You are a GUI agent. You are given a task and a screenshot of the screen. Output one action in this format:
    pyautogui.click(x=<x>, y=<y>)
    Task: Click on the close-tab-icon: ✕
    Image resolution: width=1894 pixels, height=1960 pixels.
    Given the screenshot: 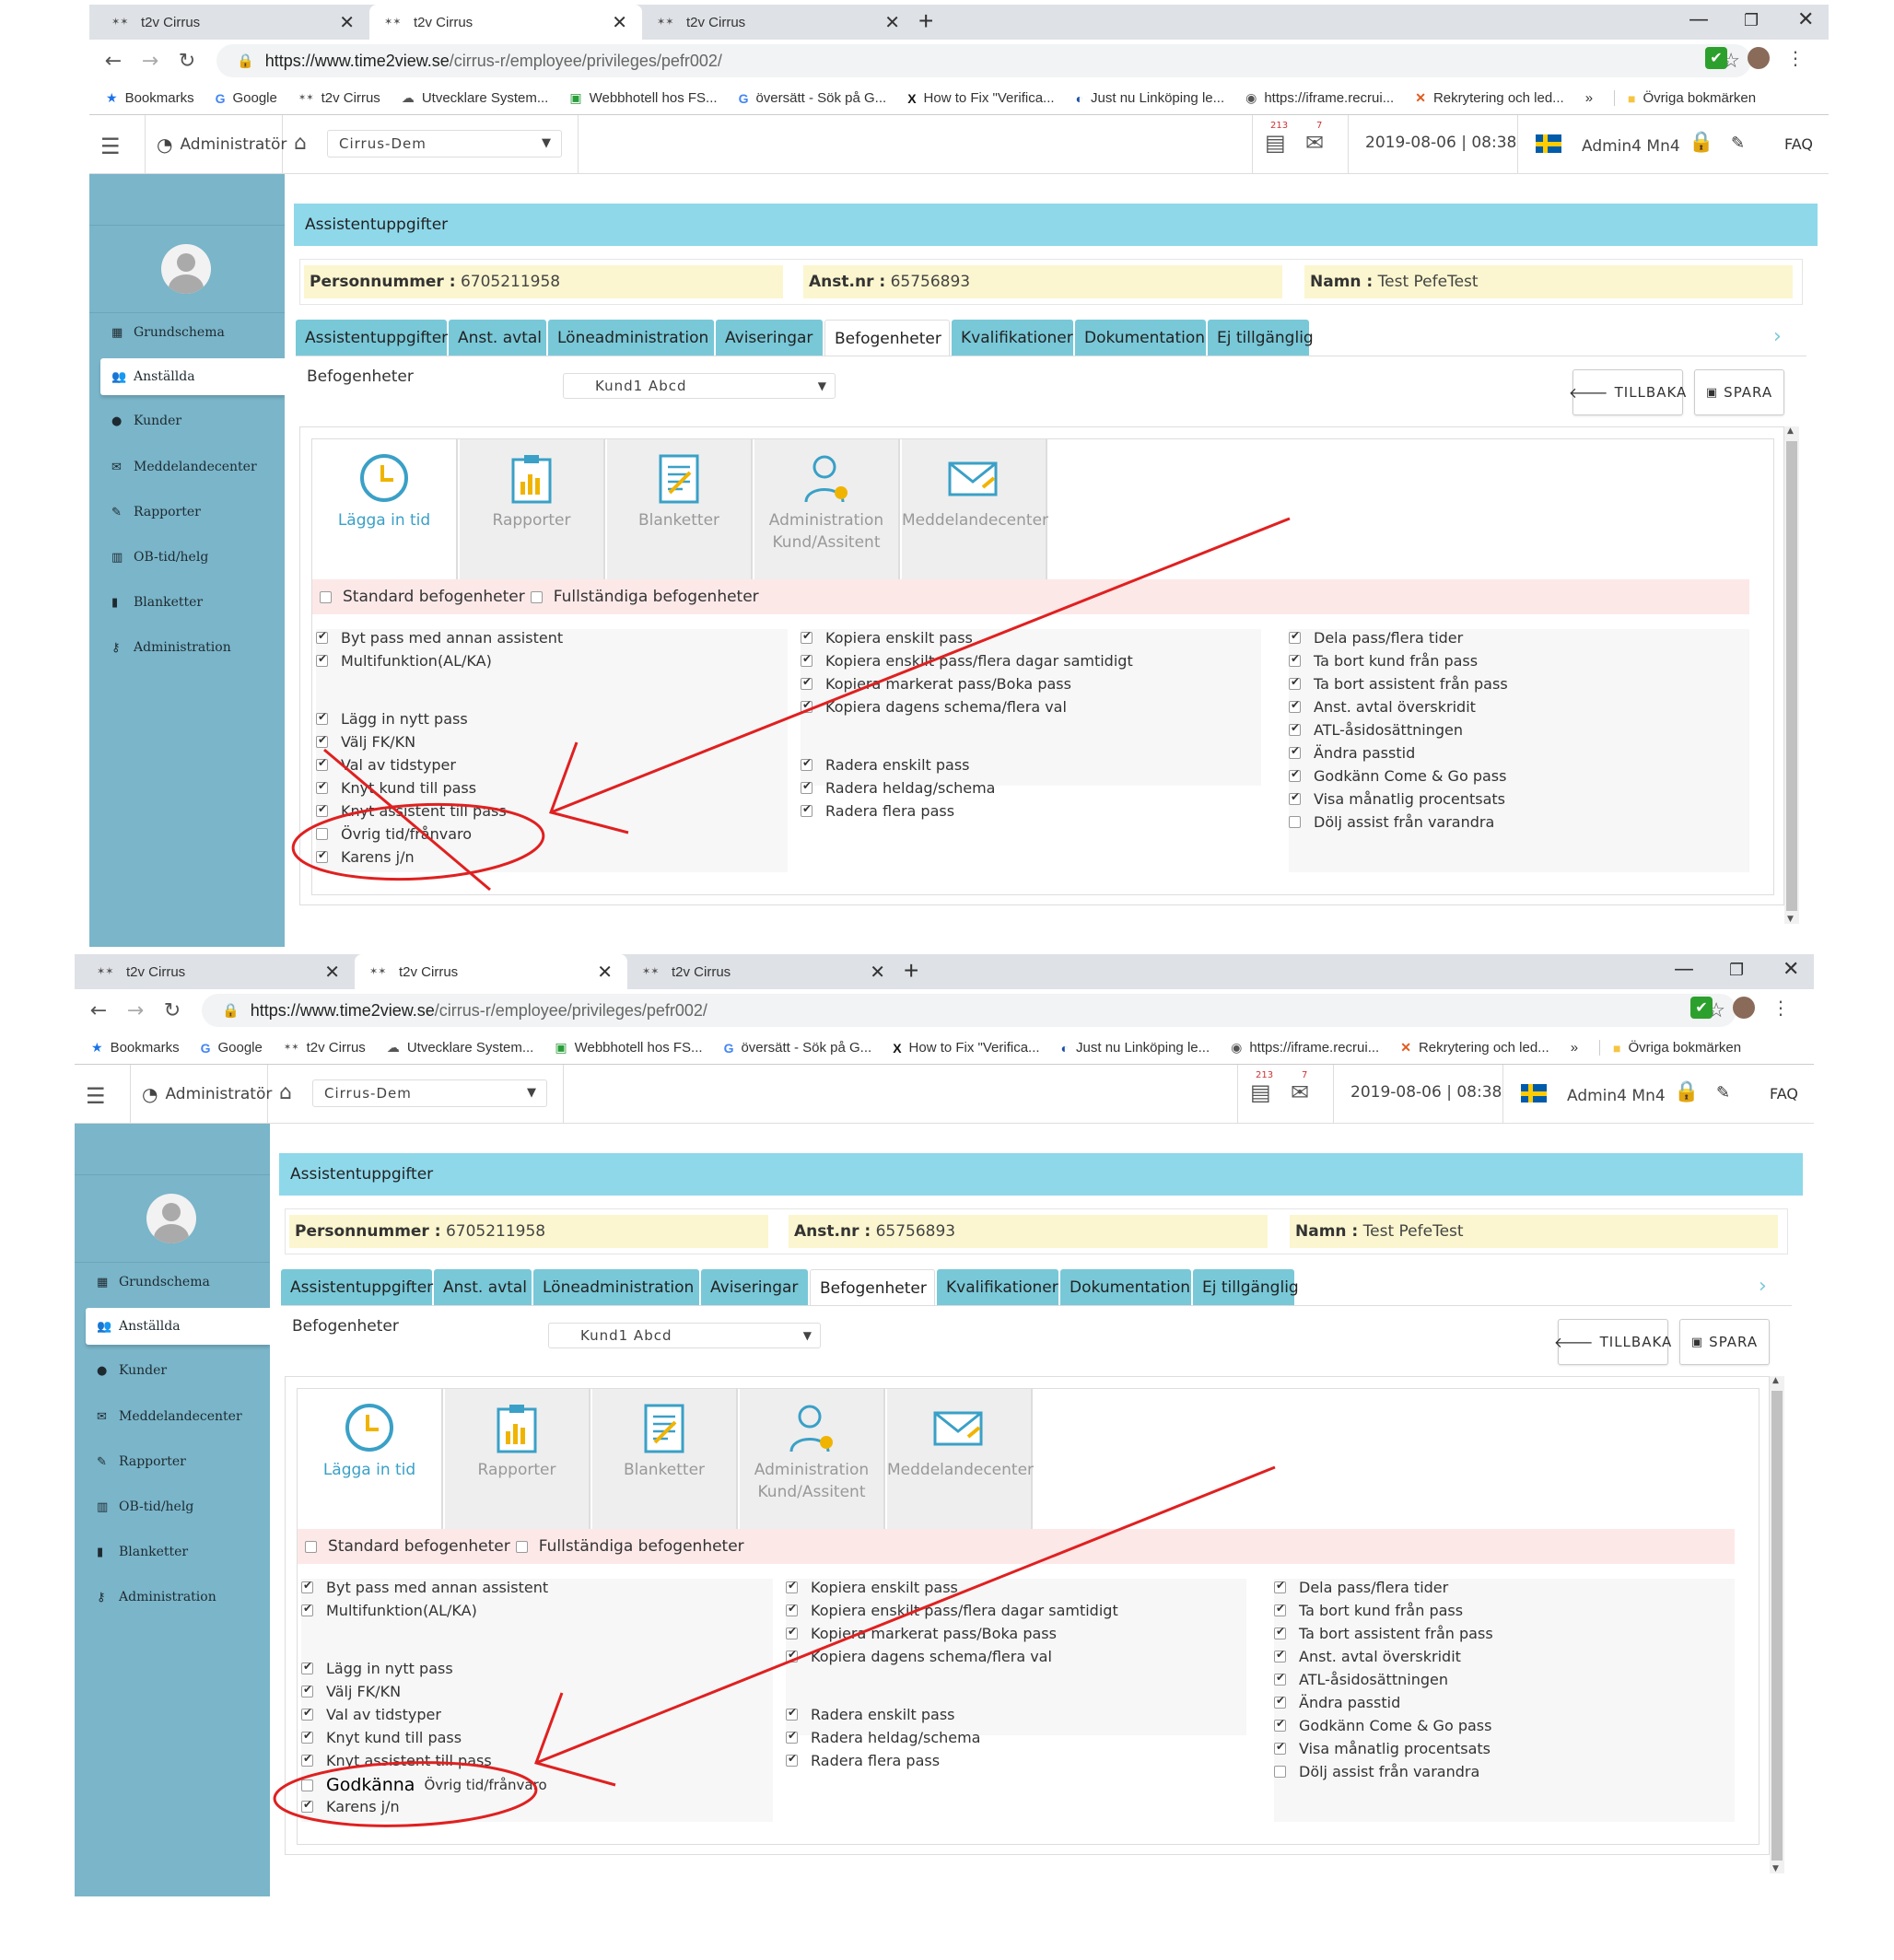 What is the action you would take?
    pyautogui.click(x=619, y=22)
    